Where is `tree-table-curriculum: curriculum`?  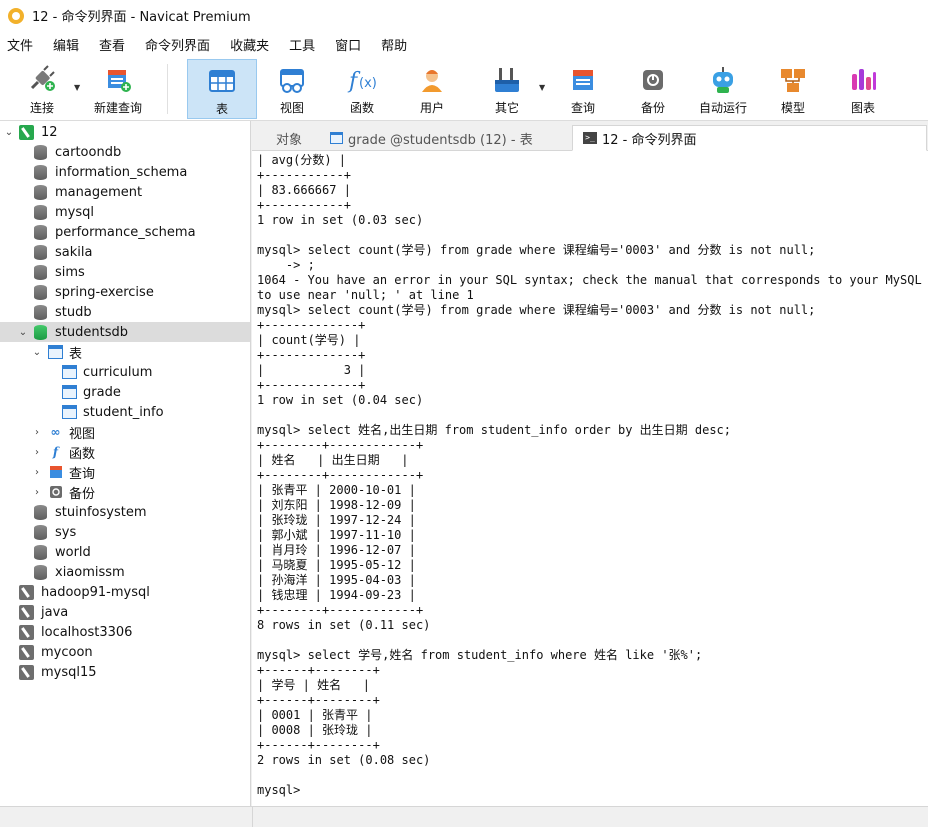
tree-table-curriculum: curriculum is located at coordinates (125, 372).